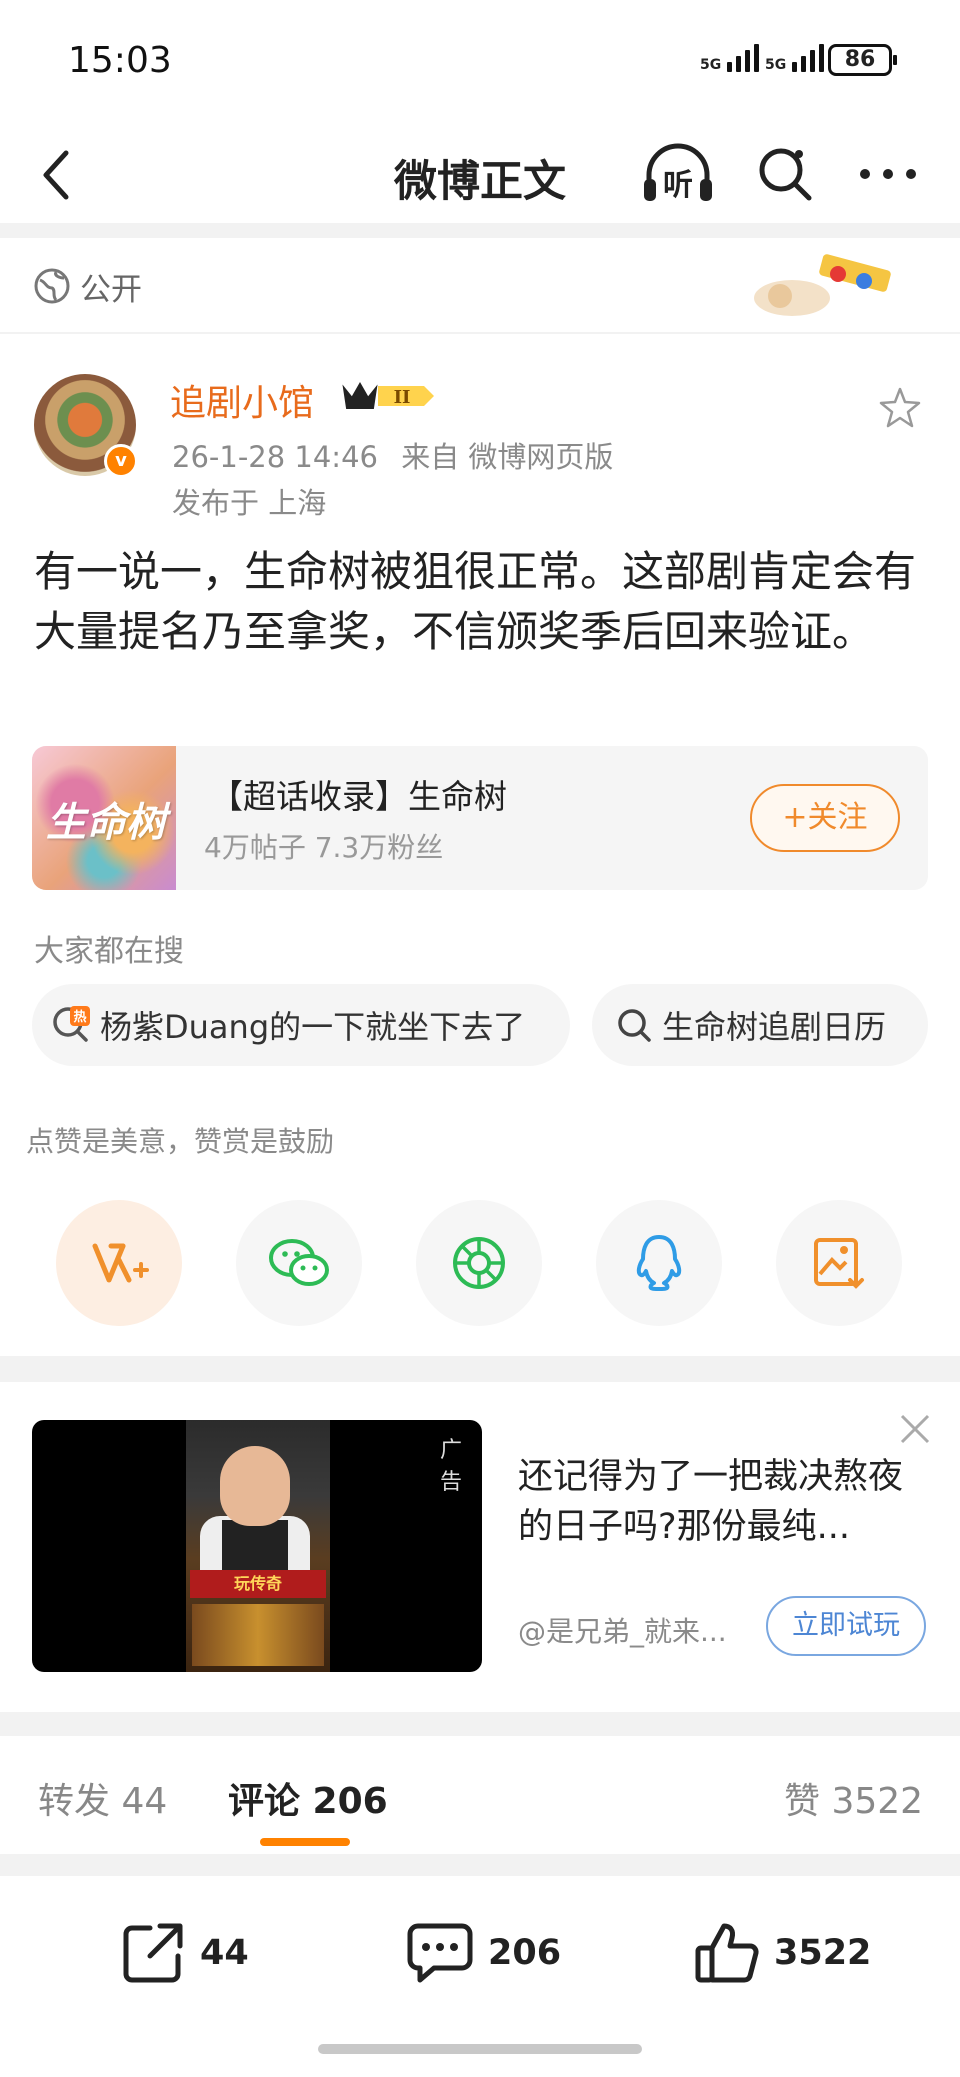  Describe the element at coordinates (242, 400) in the screenshot. I see `post-author: 追剧小馆` at that location.